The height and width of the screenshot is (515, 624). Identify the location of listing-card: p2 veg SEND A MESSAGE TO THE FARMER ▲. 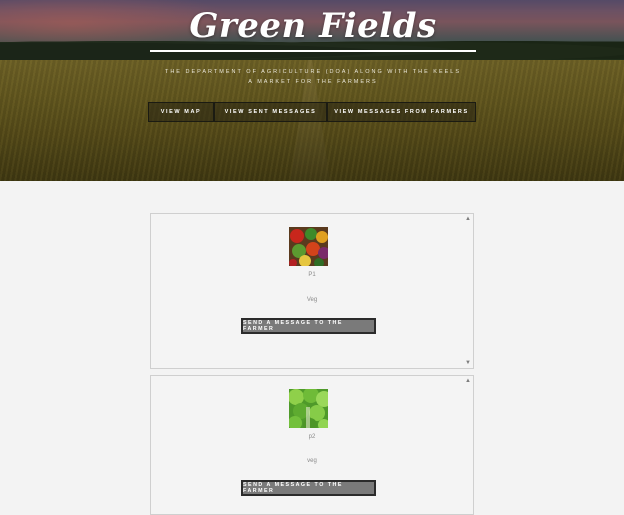
(312, 445).